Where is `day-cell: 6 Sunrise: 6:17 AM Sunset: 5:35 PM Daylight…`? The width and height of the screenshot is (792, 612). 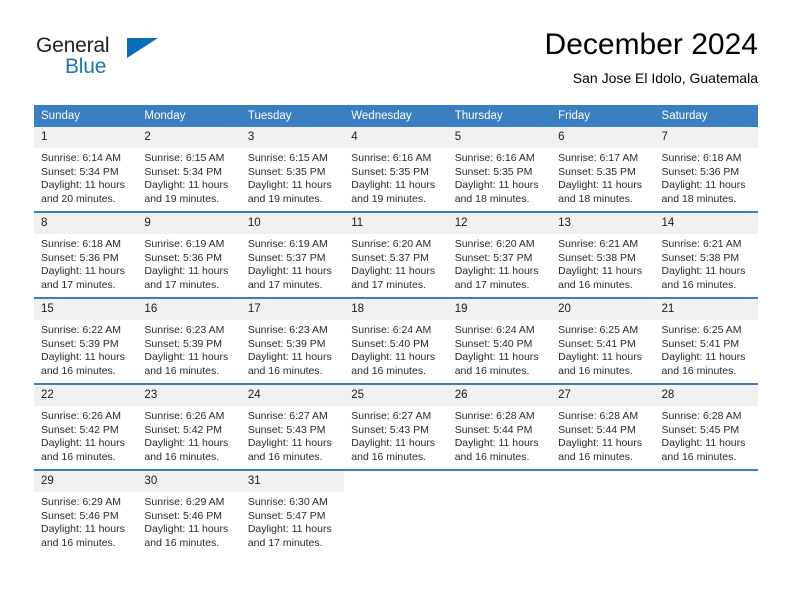 day-cell: 6 Sunrise: 6:17 AM Sunset: 5:35 PM Daylight… is located at coordinates (603, 169).